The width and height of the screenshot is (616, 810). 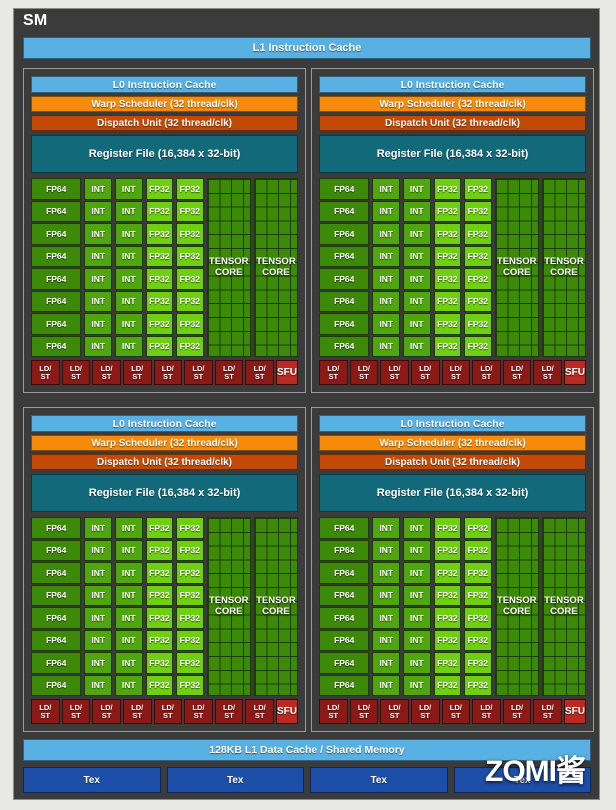 What do you see at coordinates (452, 123) in the screenshot?
I see `dispatch-unit: Dispatch Unit (32 thread/clk)` at bounding box center [452, 123].